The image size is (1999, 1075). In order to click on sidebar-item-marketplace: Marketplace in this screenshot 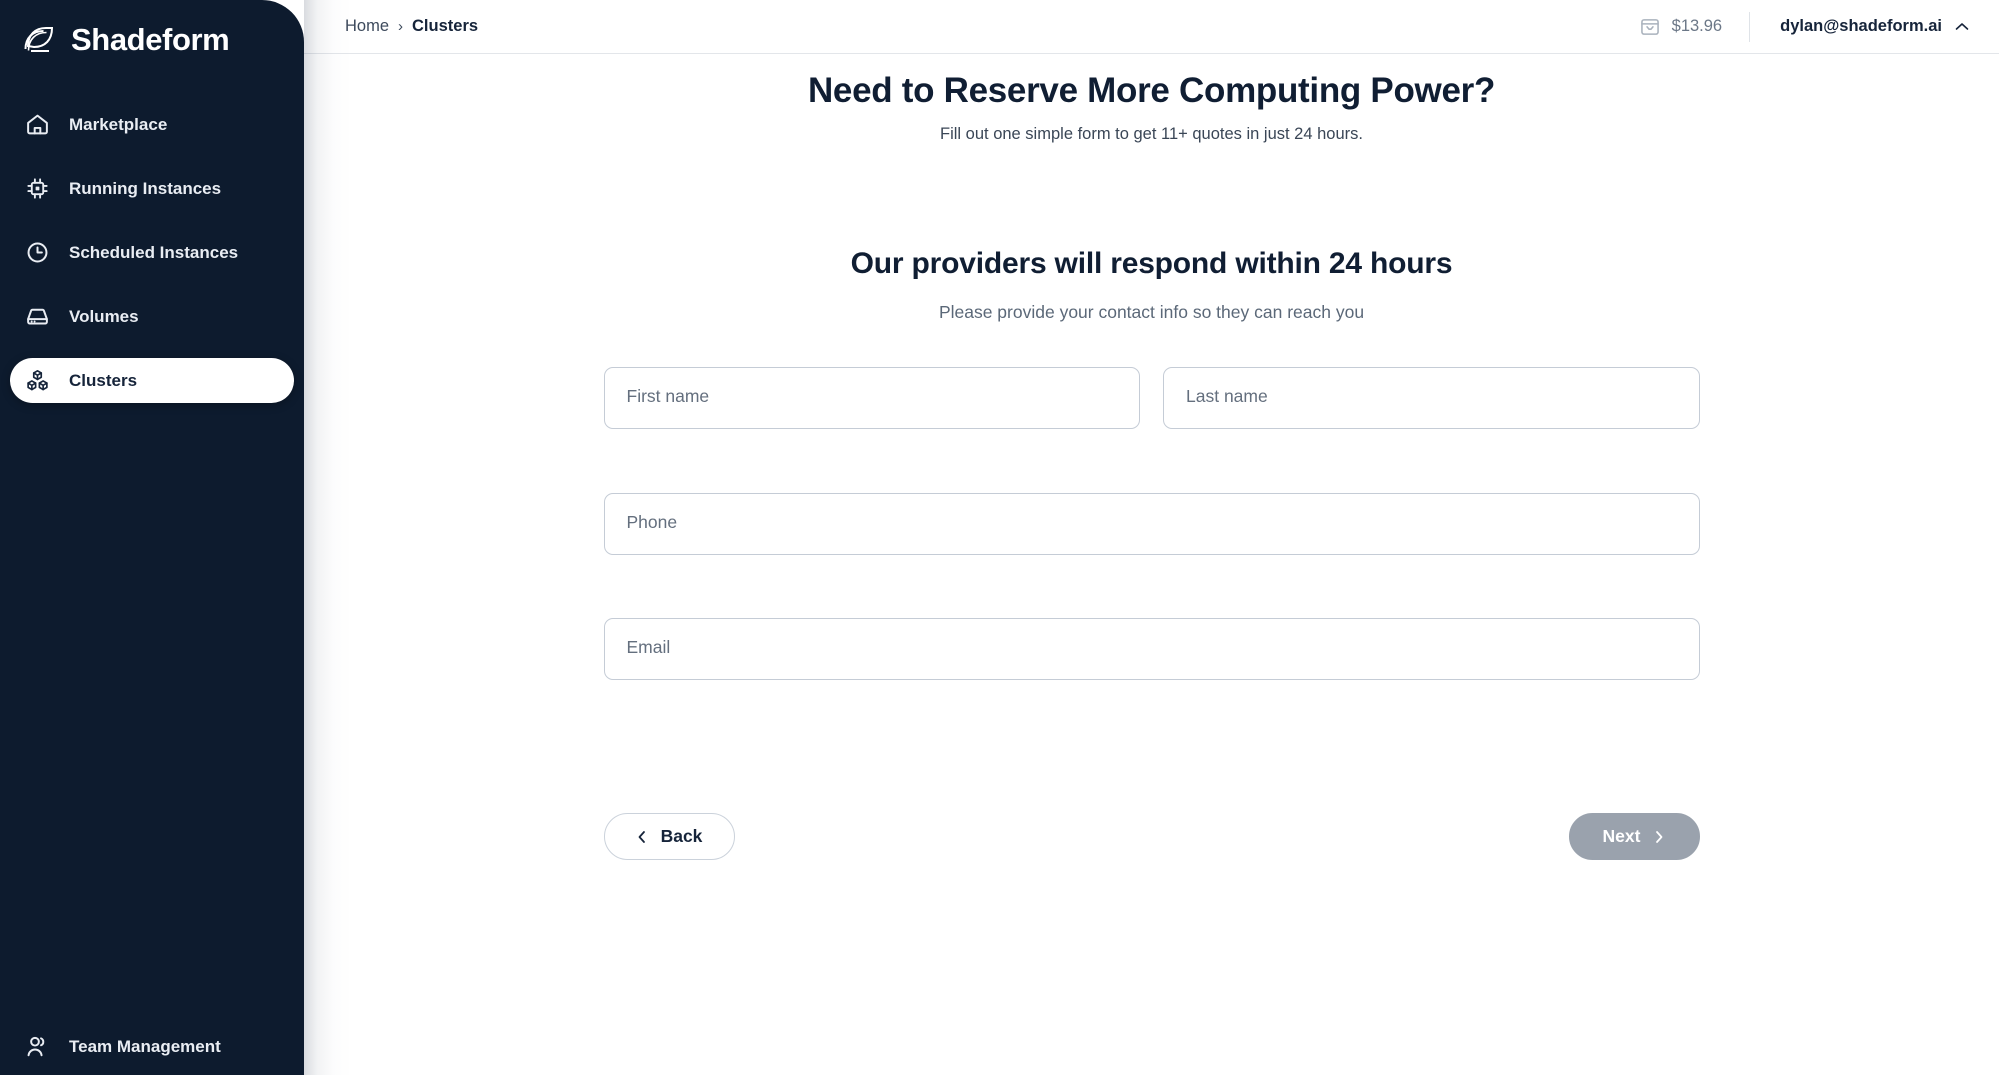, I will do `click(152, 124)`.